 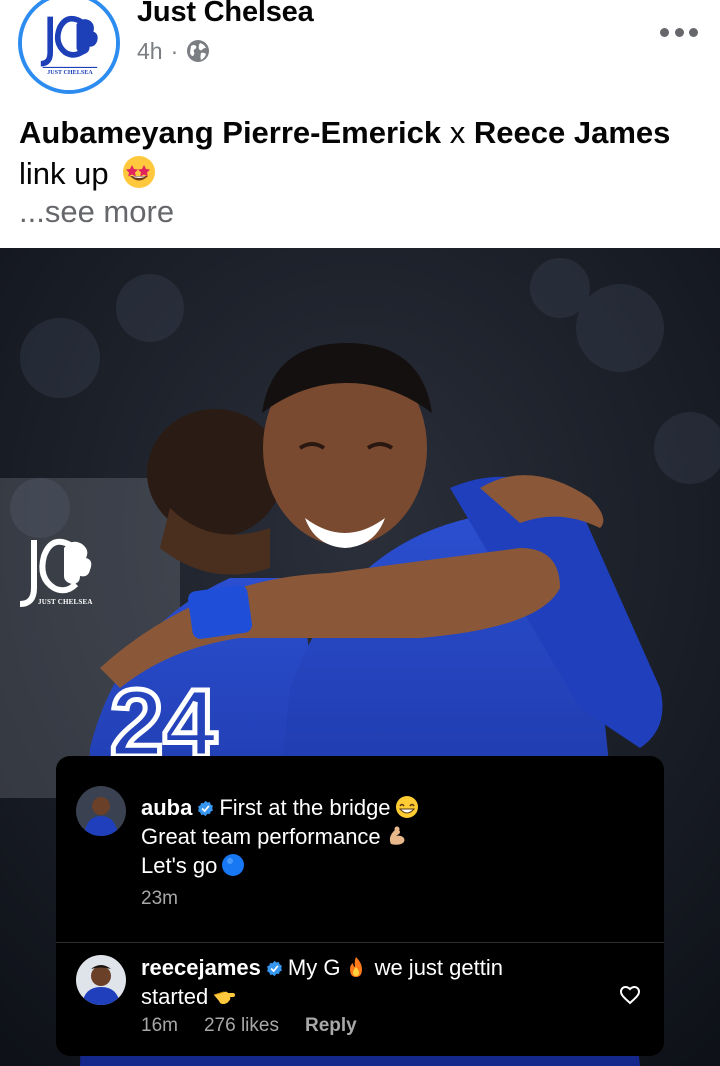 I want to click on reply-button: Reply, so click(x=331, y=1026).